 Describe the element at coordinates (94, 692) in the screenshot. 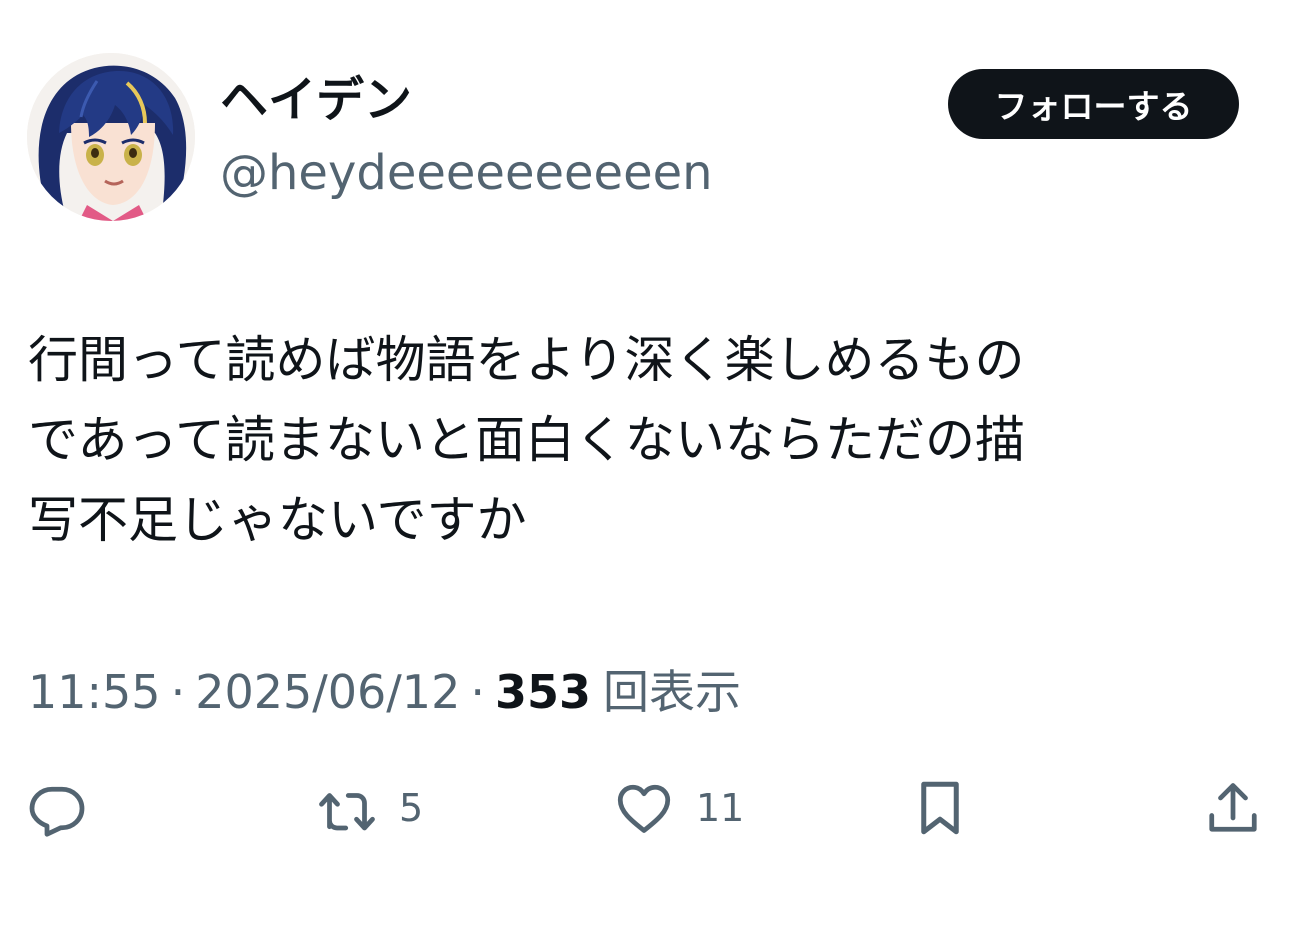

I see `tweet-time: 11:55` at that location.